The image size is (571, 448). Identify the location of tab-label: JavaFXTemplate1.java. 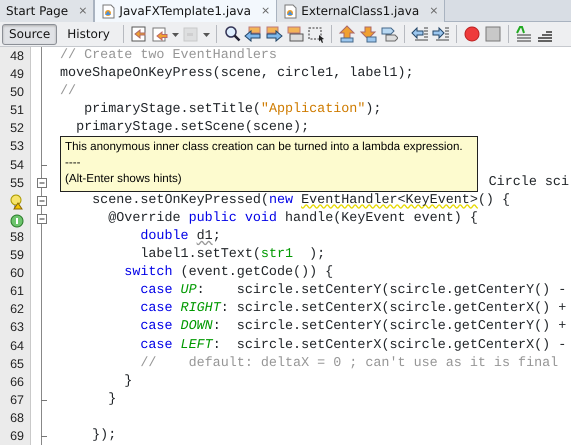
(185, 11).